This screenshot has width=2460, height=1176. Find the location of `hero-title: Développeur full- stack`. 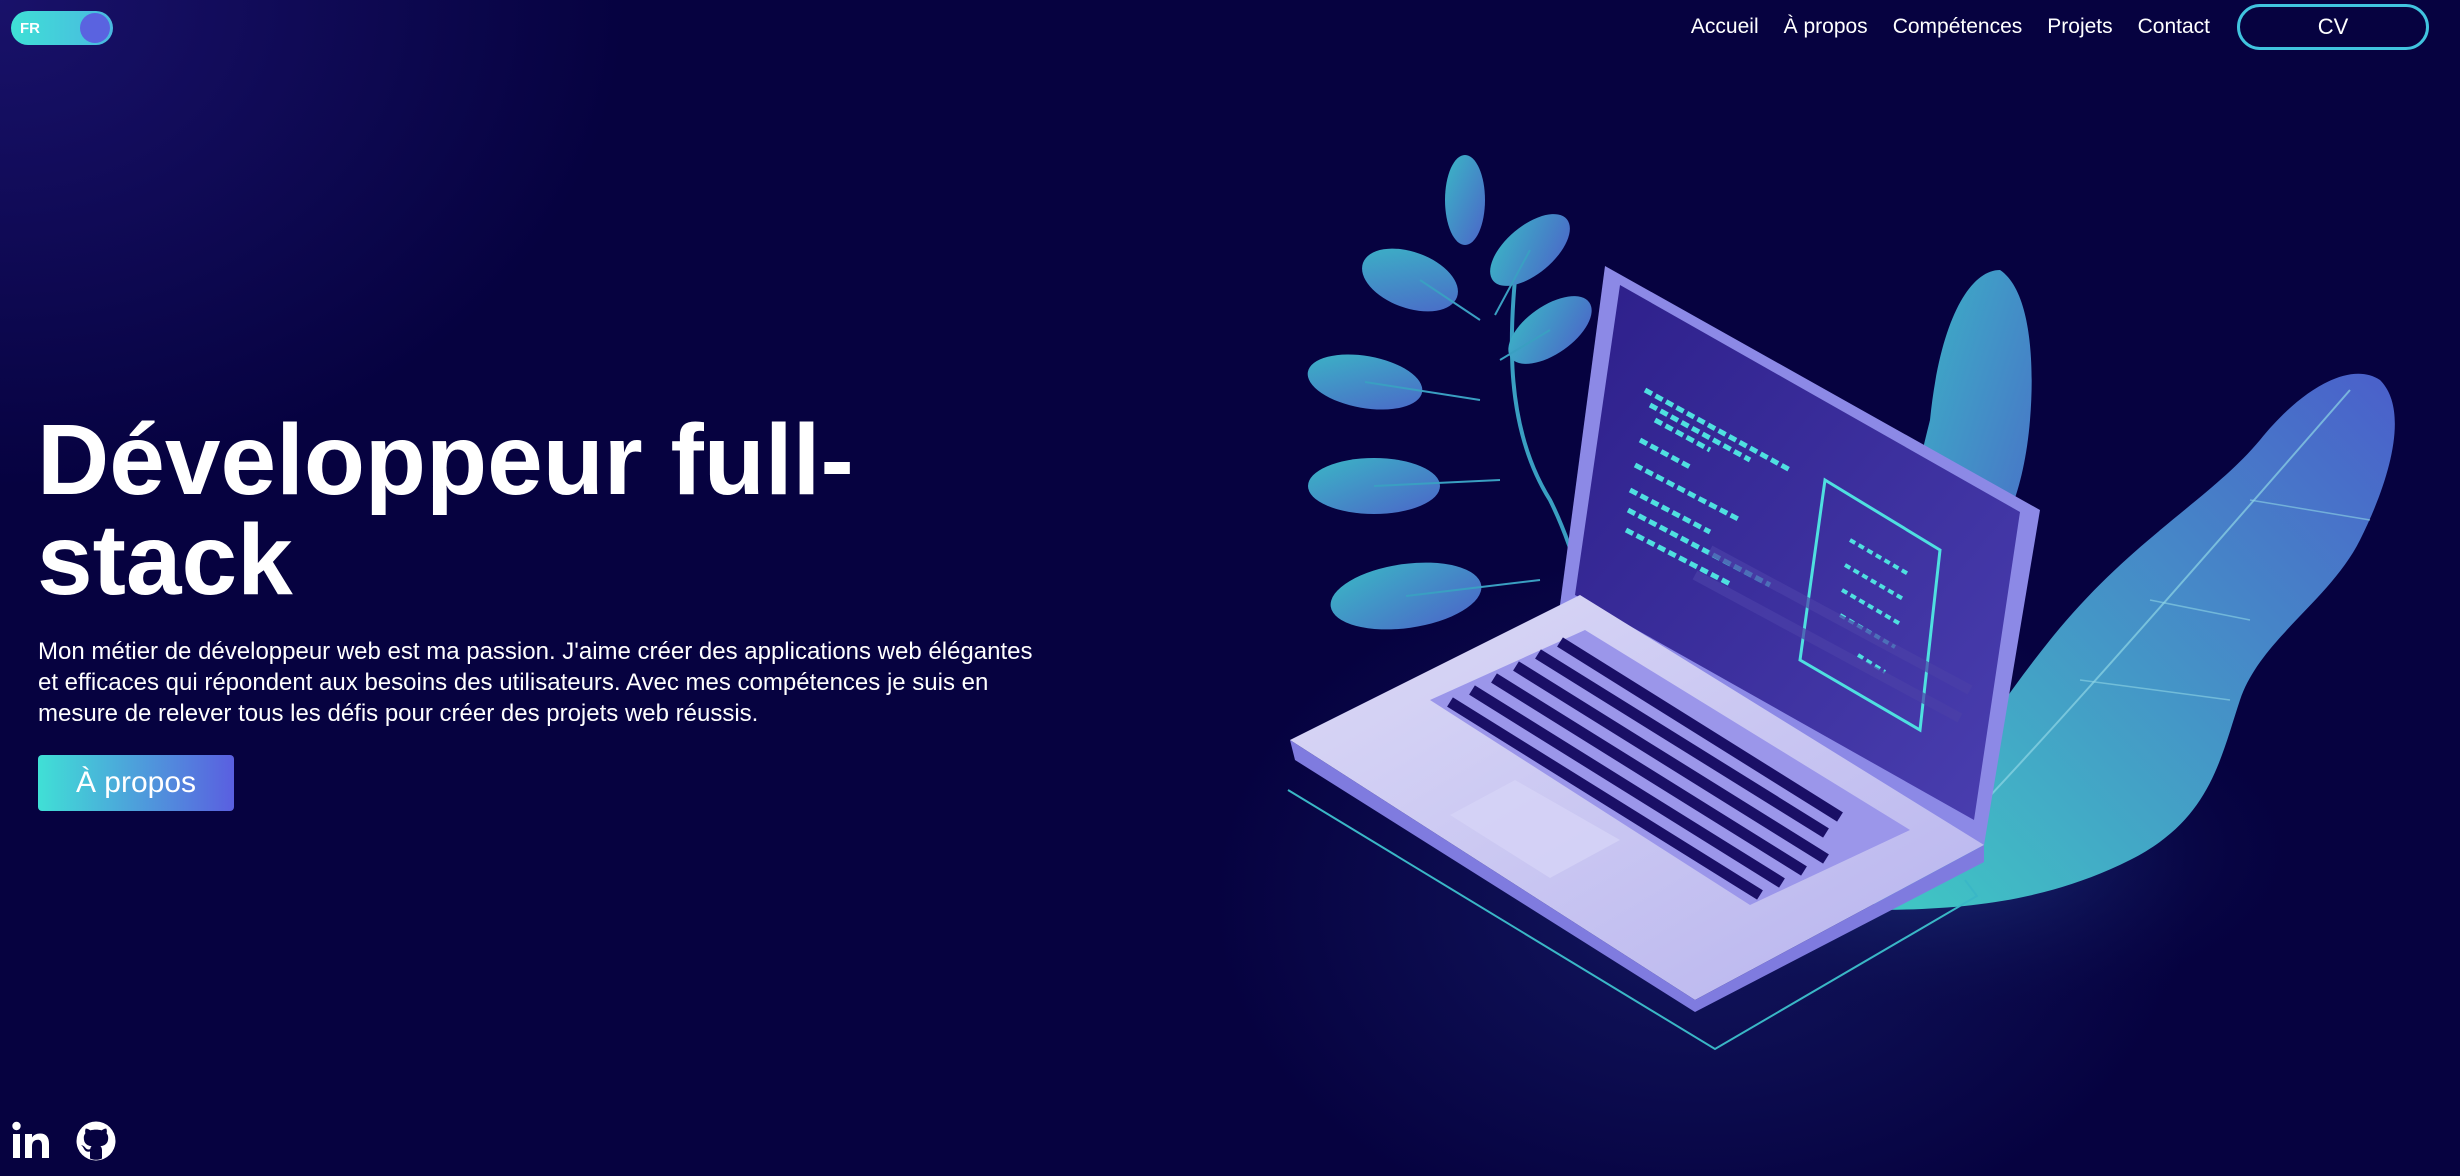

hero-title: Développeur full- stack is located at coordinates (487, 510).